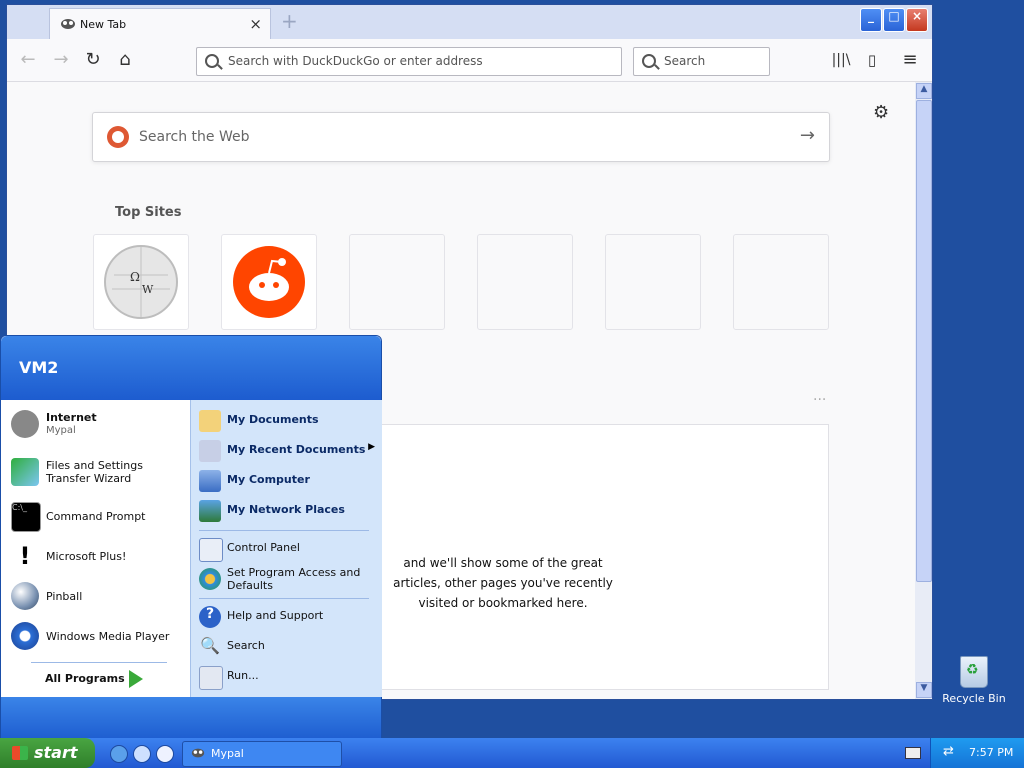 The width and height of the screenshot is (1024, 768). What do you see at coordinates (355, 61) in the screenshot?
I see `address-placeholder: Search with DuckDuckGo or enter address` at bounding box center [355, 61].